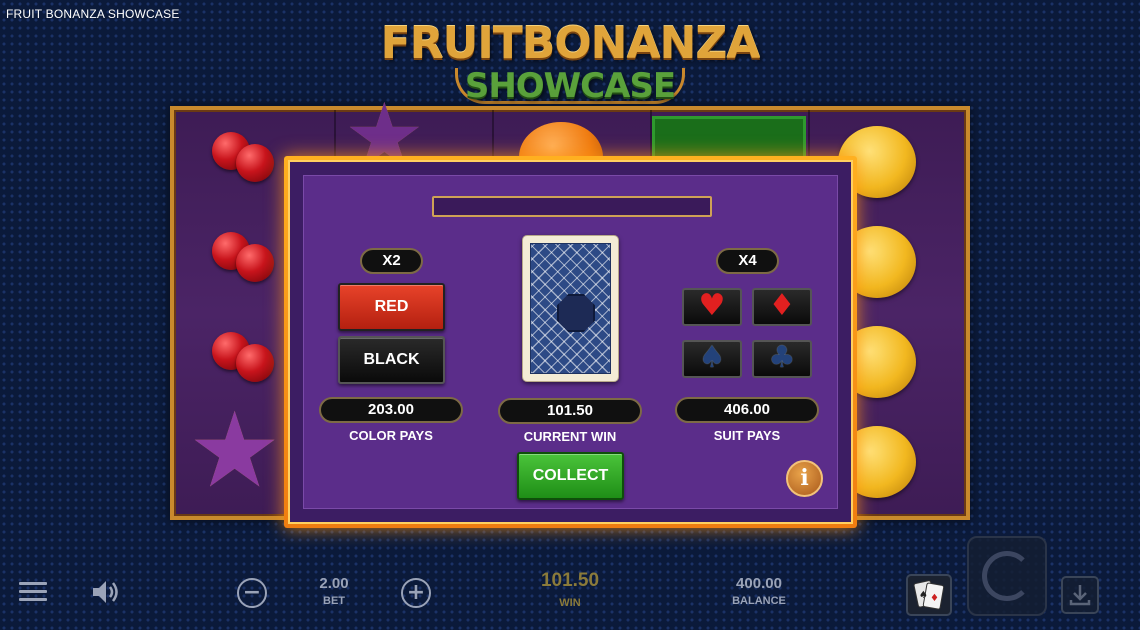 The width and height of the screenshot is (1140, 630). What do you see at coordinates (747, 435) in the screenshot?
I see `suit-pays-label: SUIT PAYS` at bounding box center [747, 435].